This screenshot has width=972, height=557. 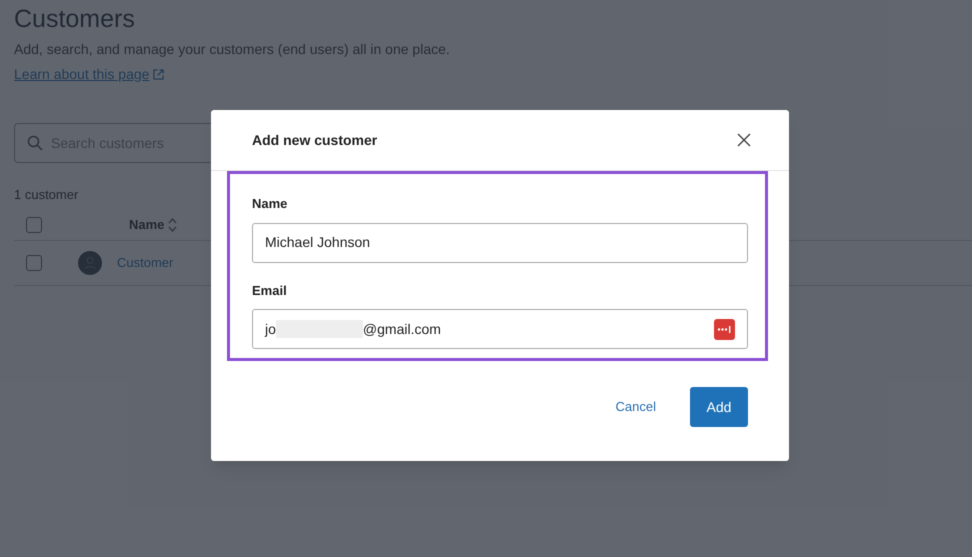 I want to click on add-button: Add, so click(x=719, y=407).